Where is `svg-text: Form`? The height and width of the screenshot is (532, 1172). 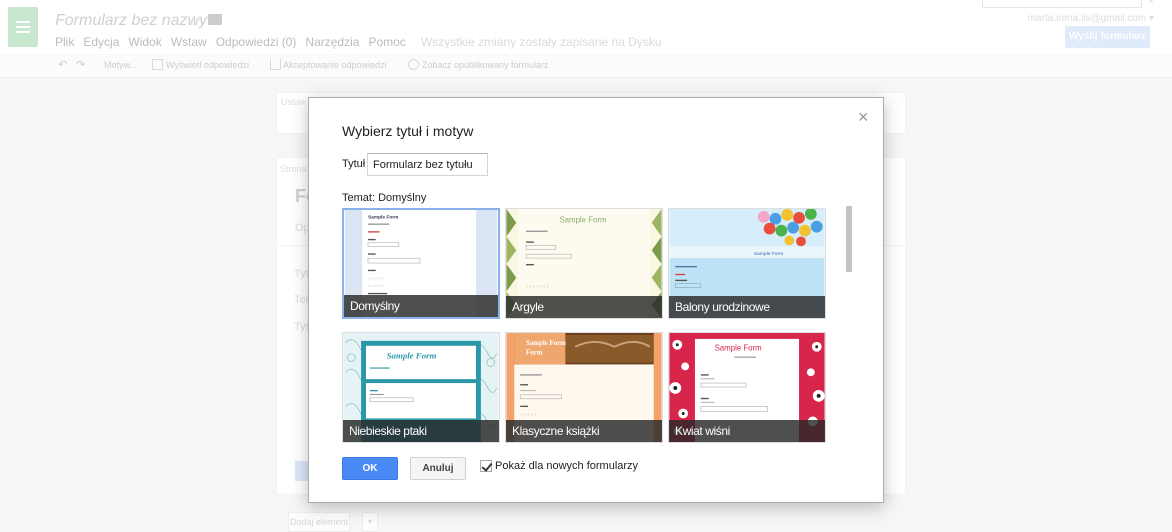
svg-text: Form is located at coordinates (534, 353).